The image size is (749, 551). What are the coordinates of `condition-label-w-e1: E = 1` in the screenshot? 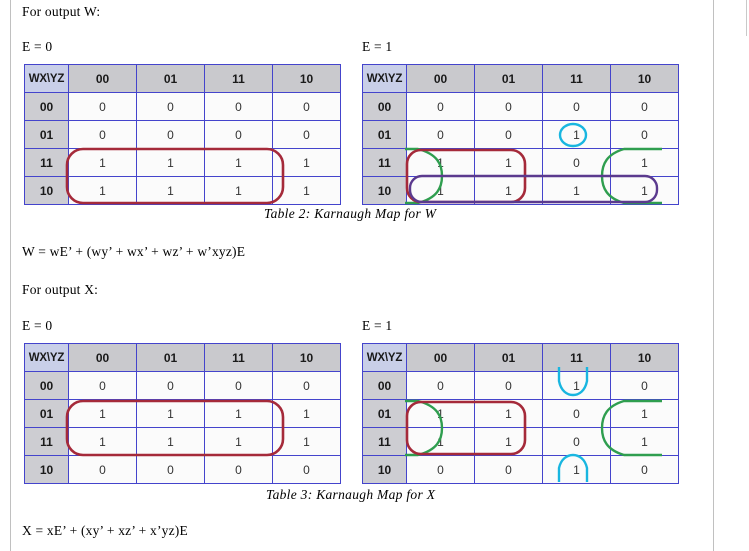 It's located at (377, 46).